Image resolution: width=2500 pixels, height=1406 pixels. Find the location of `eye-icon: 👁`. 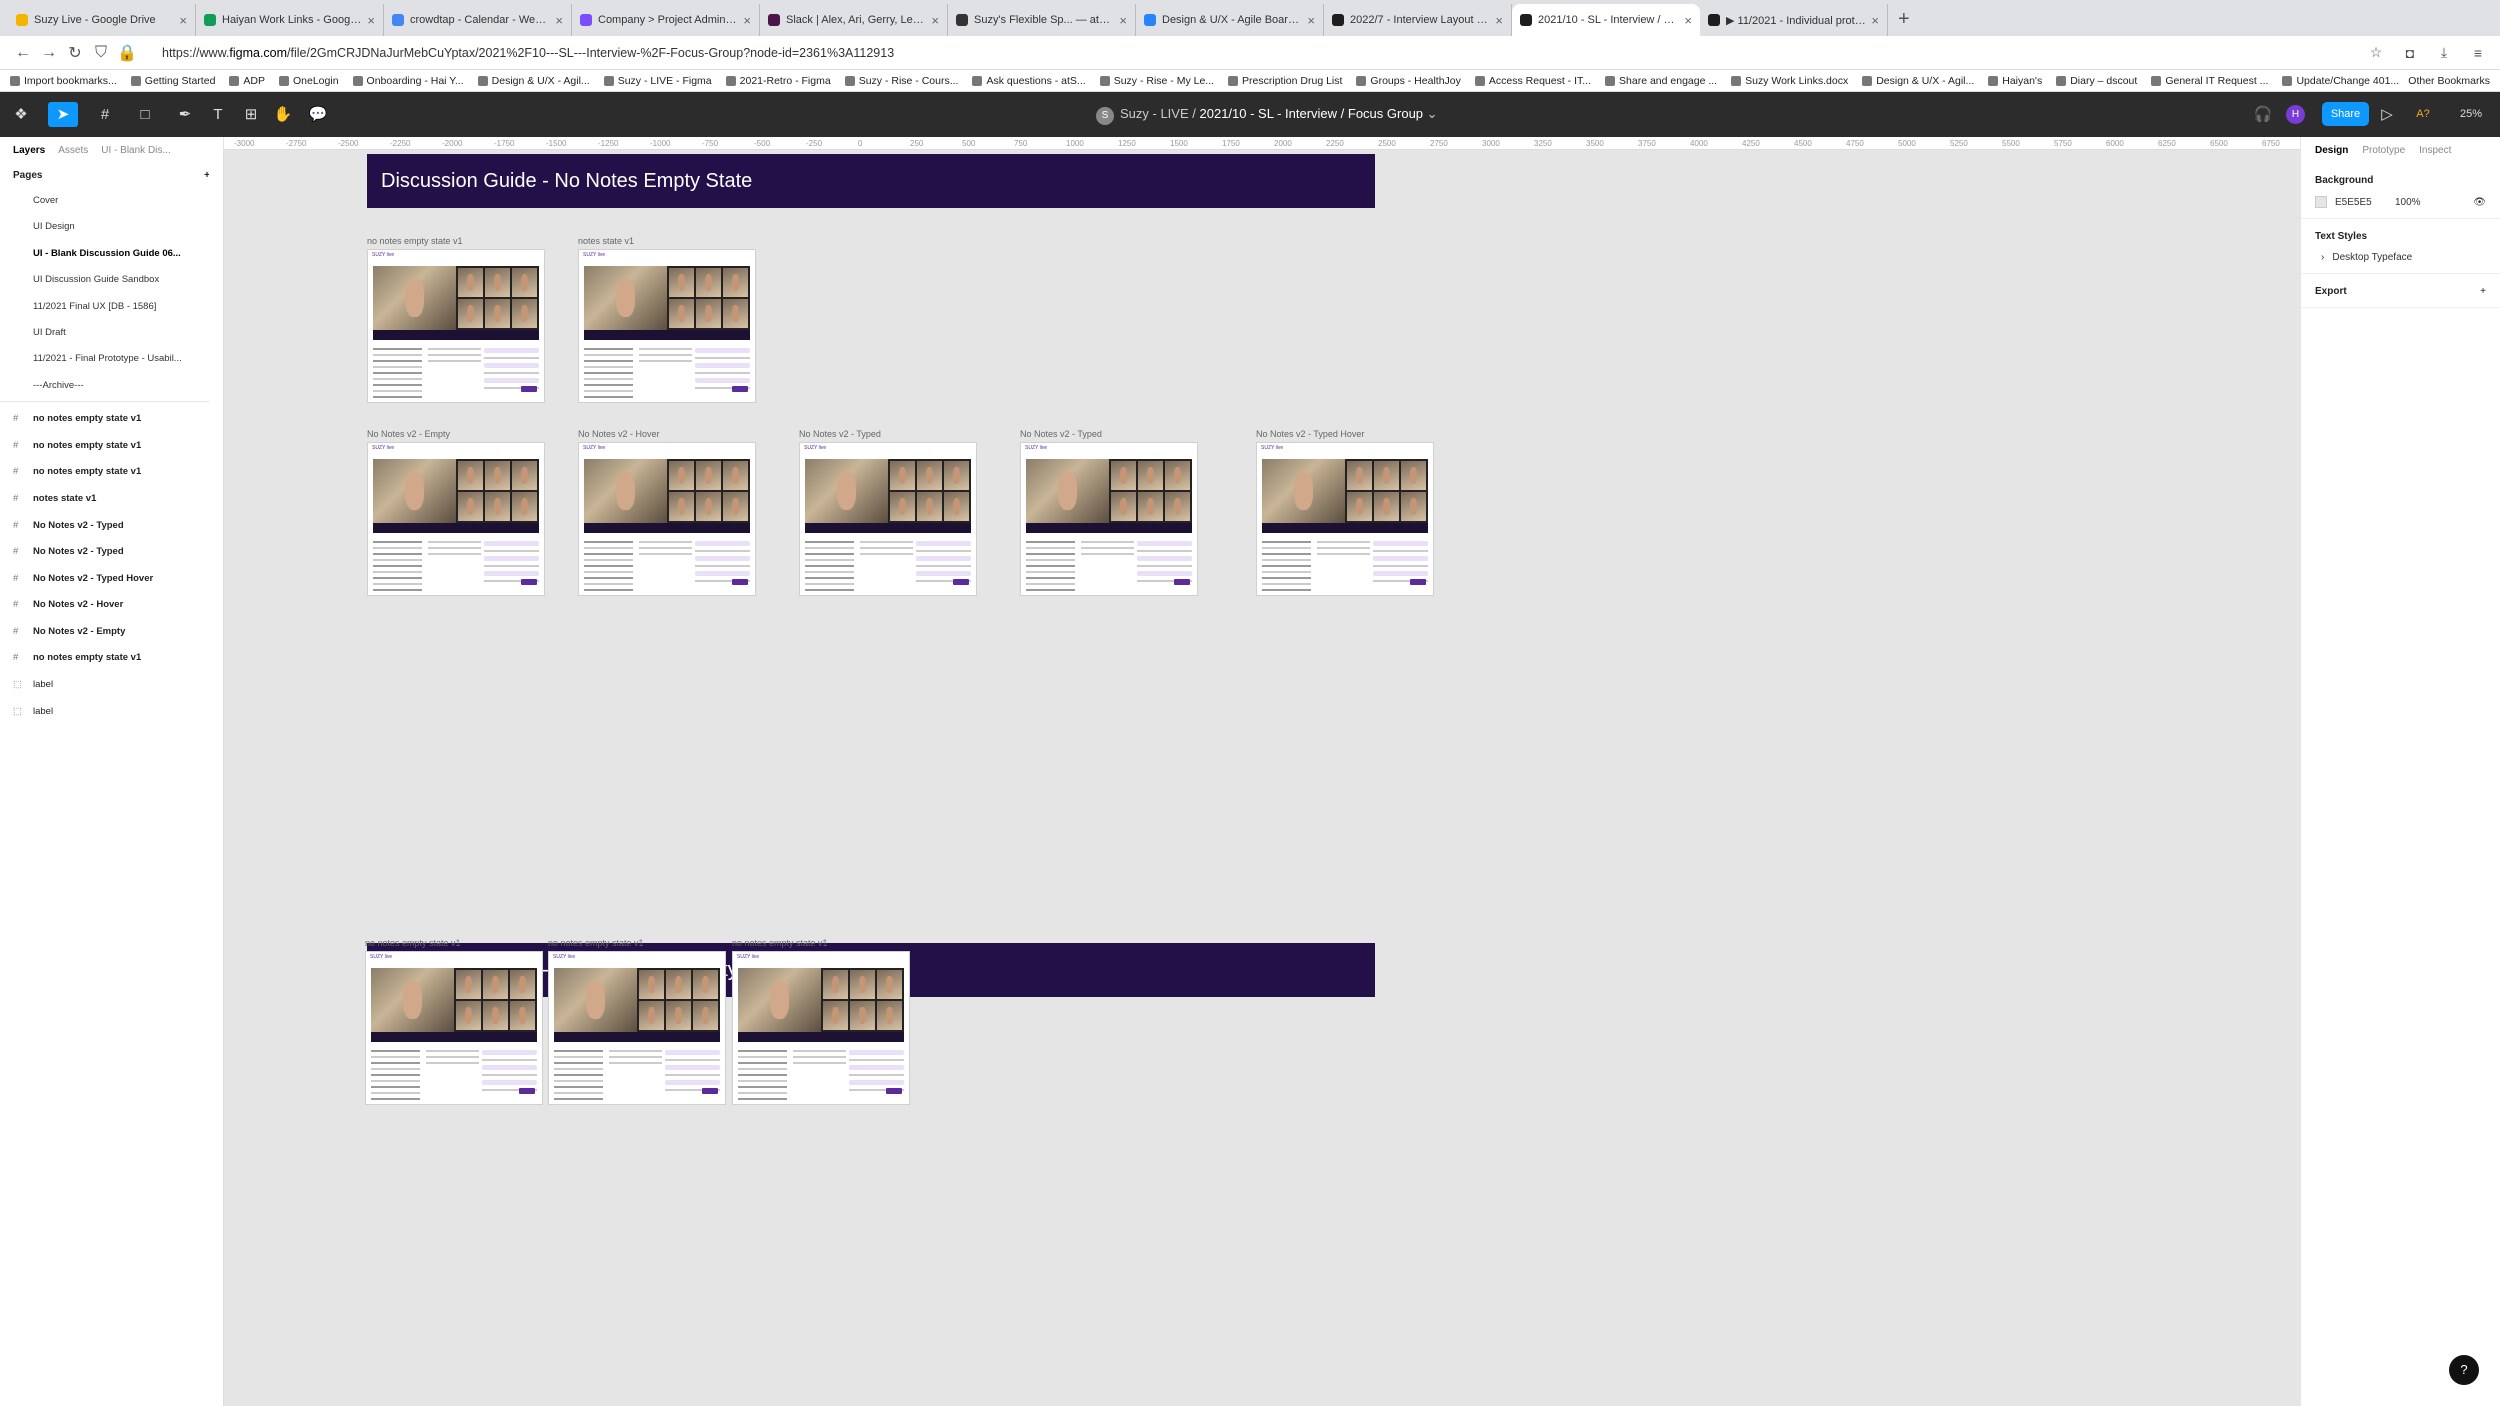

eye-icon: 👁 is located at coordinates (2479, 202).